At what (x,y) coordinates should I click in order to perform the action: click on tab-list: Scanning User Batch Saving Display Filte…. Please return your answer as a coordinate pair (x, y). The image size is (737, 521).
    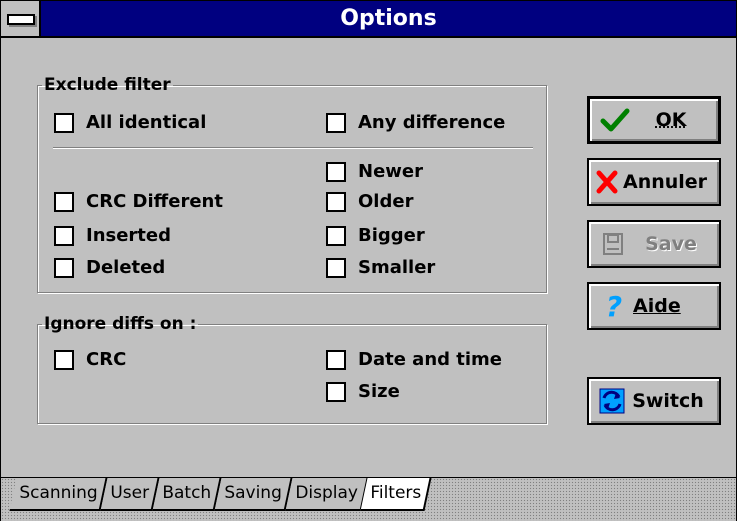
    Looking at the image, I should click on (220, 494).